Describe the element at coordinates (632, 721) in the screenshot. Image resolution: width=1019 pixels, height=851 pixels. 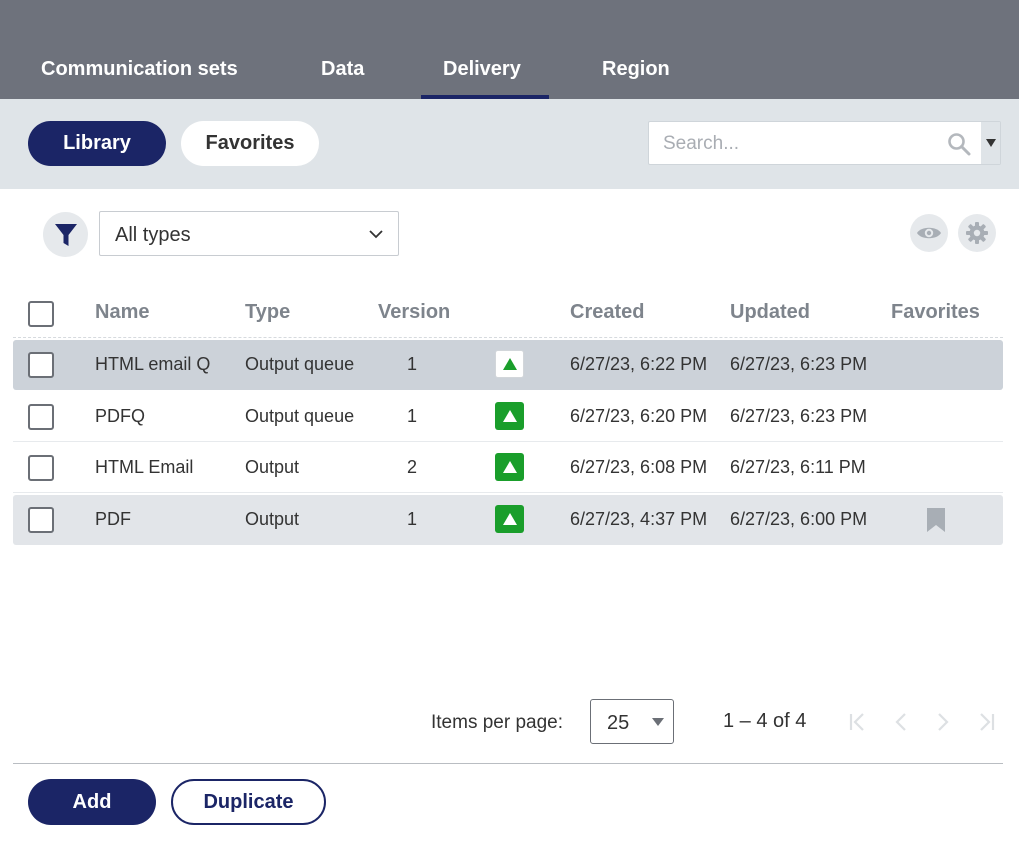
I see `items-per-page-select: 25` at that location.